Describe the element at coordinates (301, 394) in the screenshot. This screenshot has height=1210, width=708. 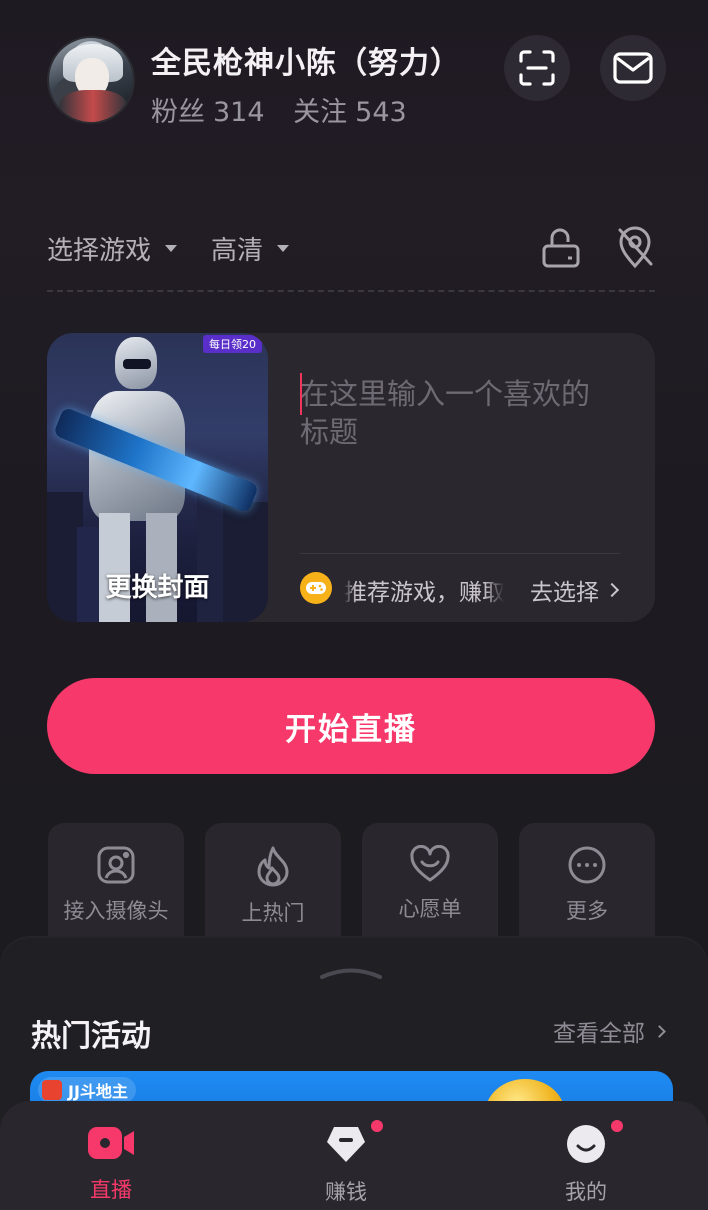
I see `text-cursor` at that location.